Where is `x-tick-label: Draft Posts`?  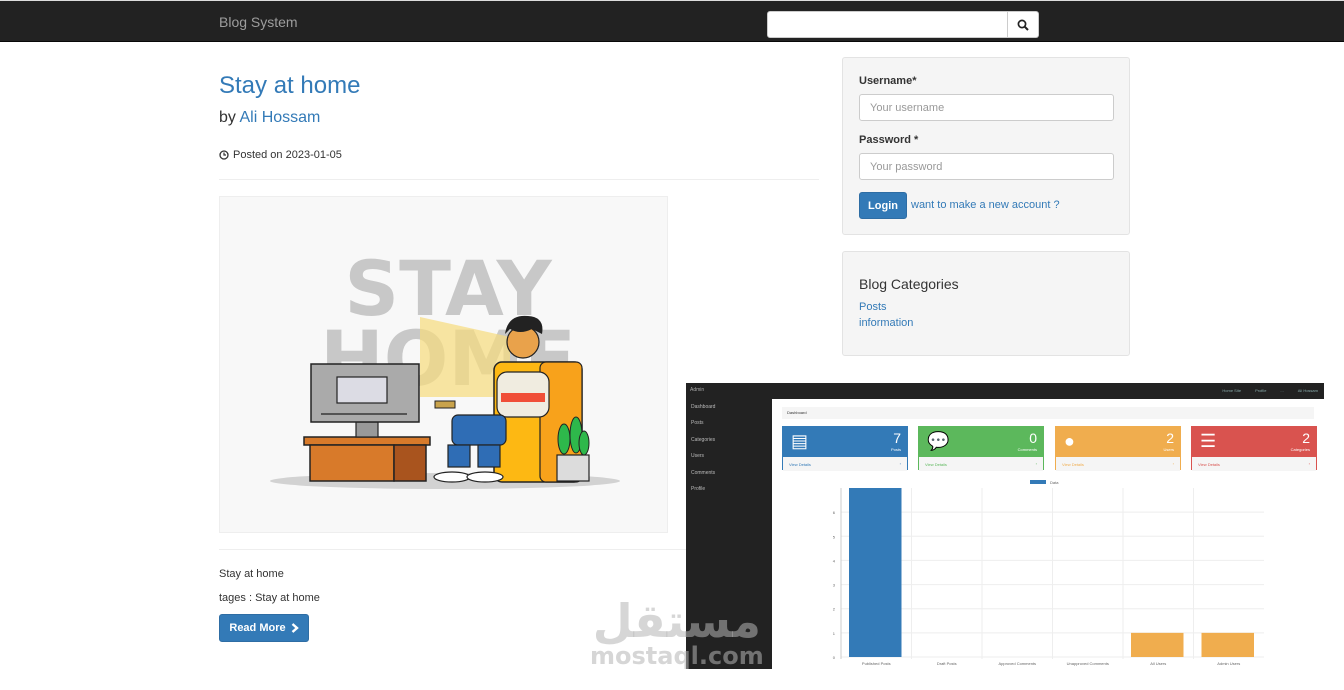 x-tick-label: Draft Posts is located at coordinates (947, 663).